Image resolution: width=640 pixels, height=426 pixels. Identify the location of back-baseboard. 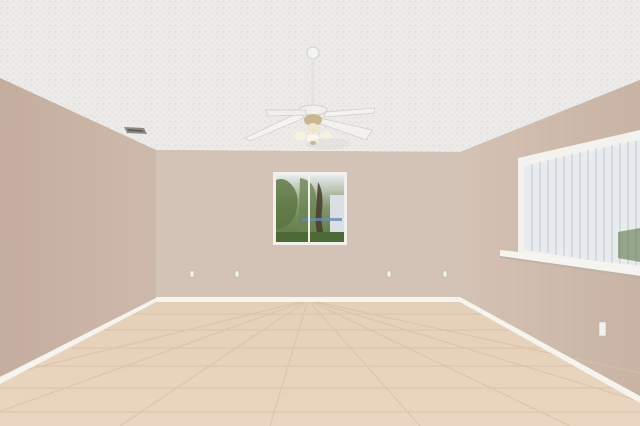
(308, 299).